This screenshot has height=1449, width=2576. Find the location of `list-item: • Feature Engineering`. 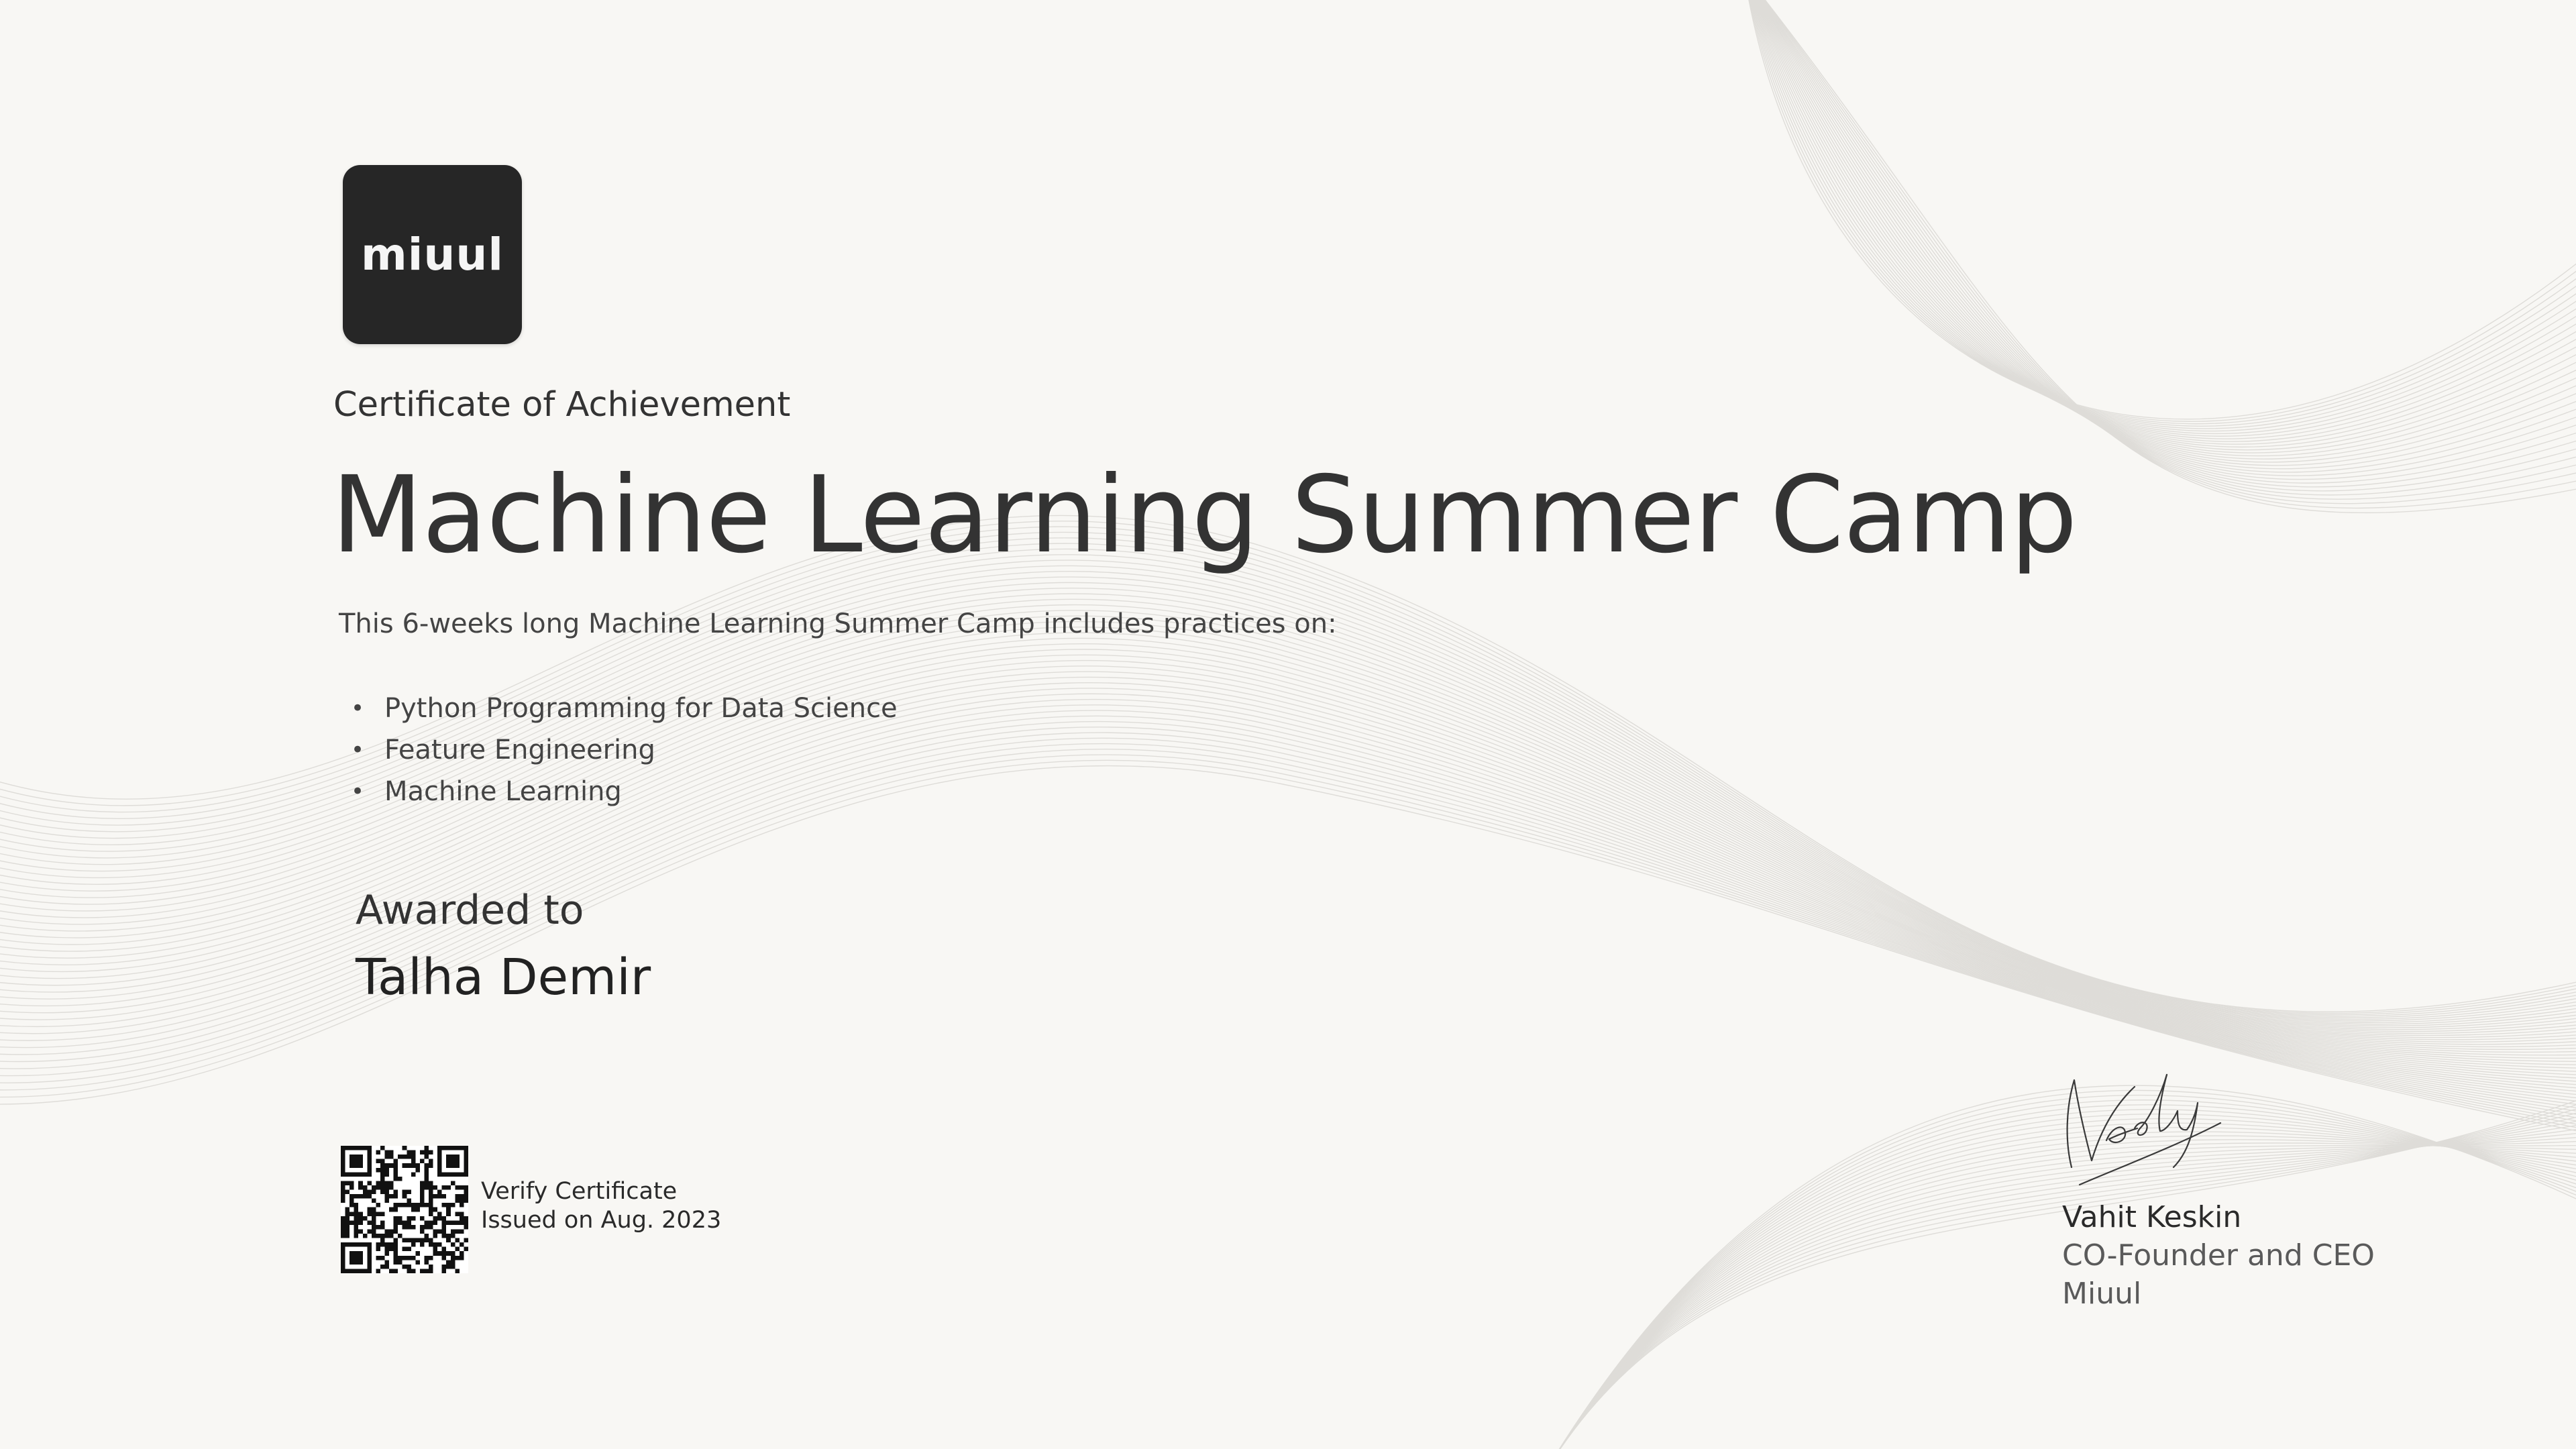

list-item: • Feature Engineering is located at coordinates (624, 750).